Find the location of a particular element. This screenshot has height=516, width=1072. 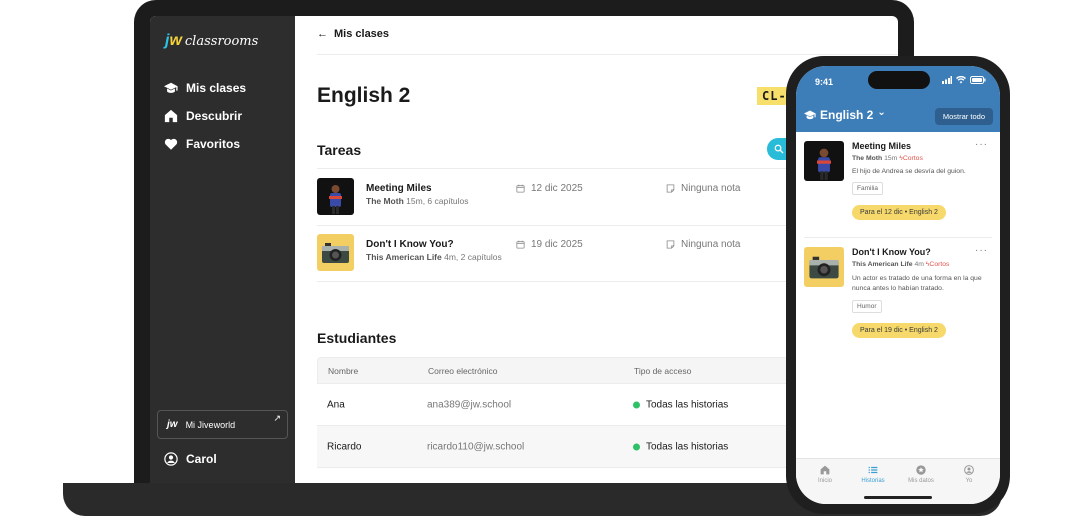

mi-jiveworld-link: jw Mi Jiveworld ↗ is located at coordinates (222, 424).